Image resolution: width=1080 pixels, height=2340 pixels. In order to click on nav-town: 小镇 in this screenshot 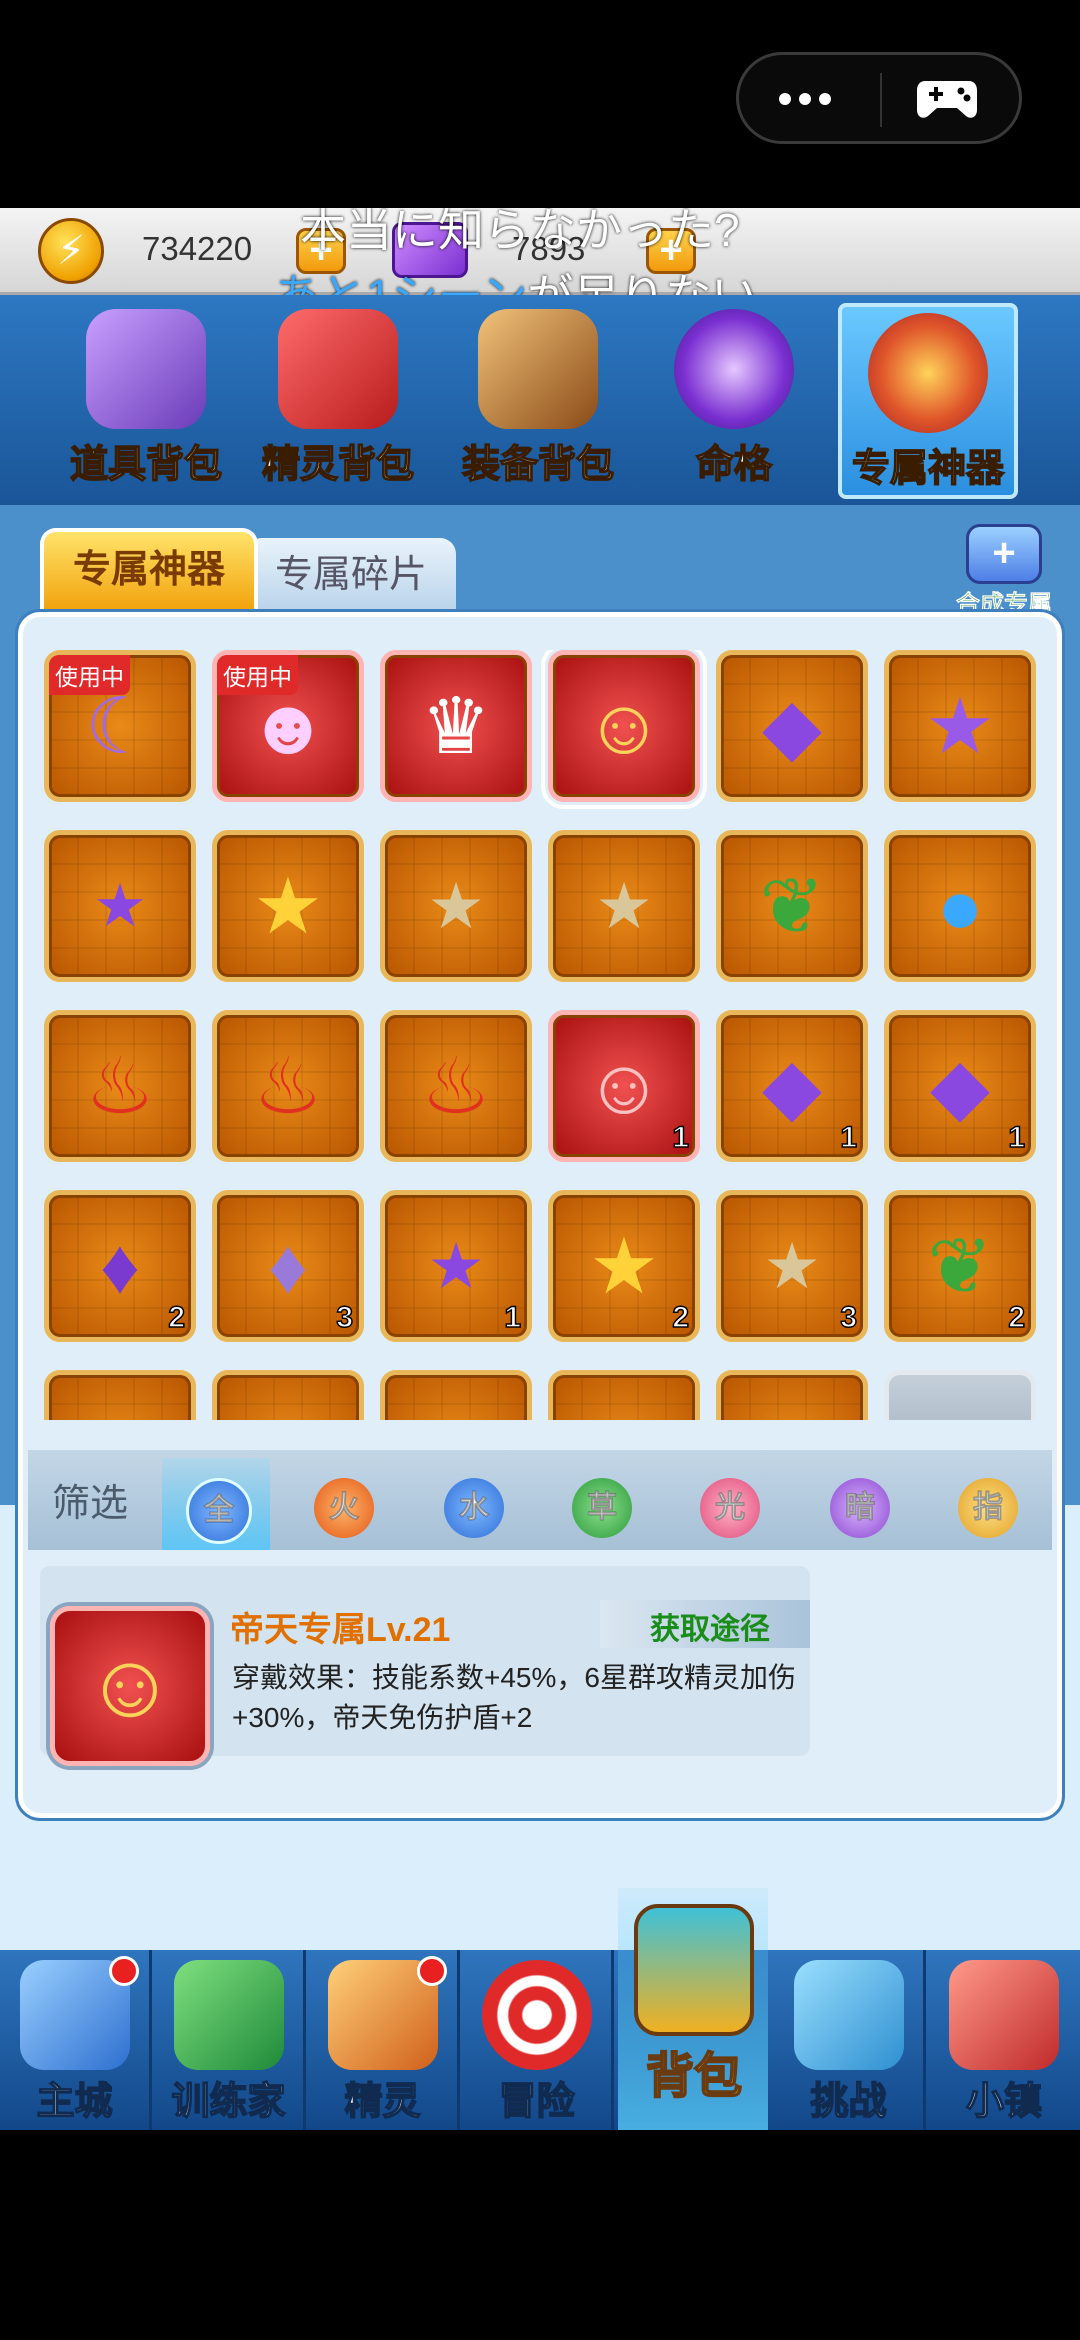, I will do `click(1004, 2040)`.